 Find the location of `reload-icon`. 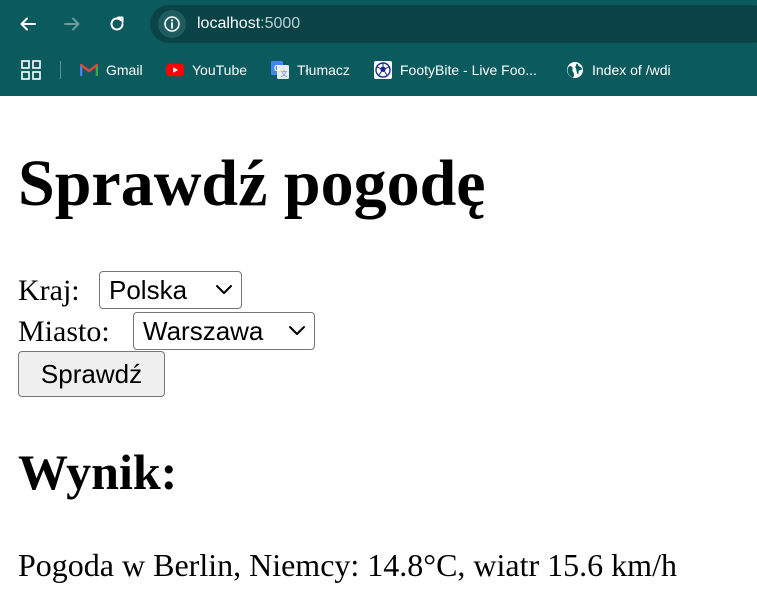

reload-icon is located at coordinates (117, 23).